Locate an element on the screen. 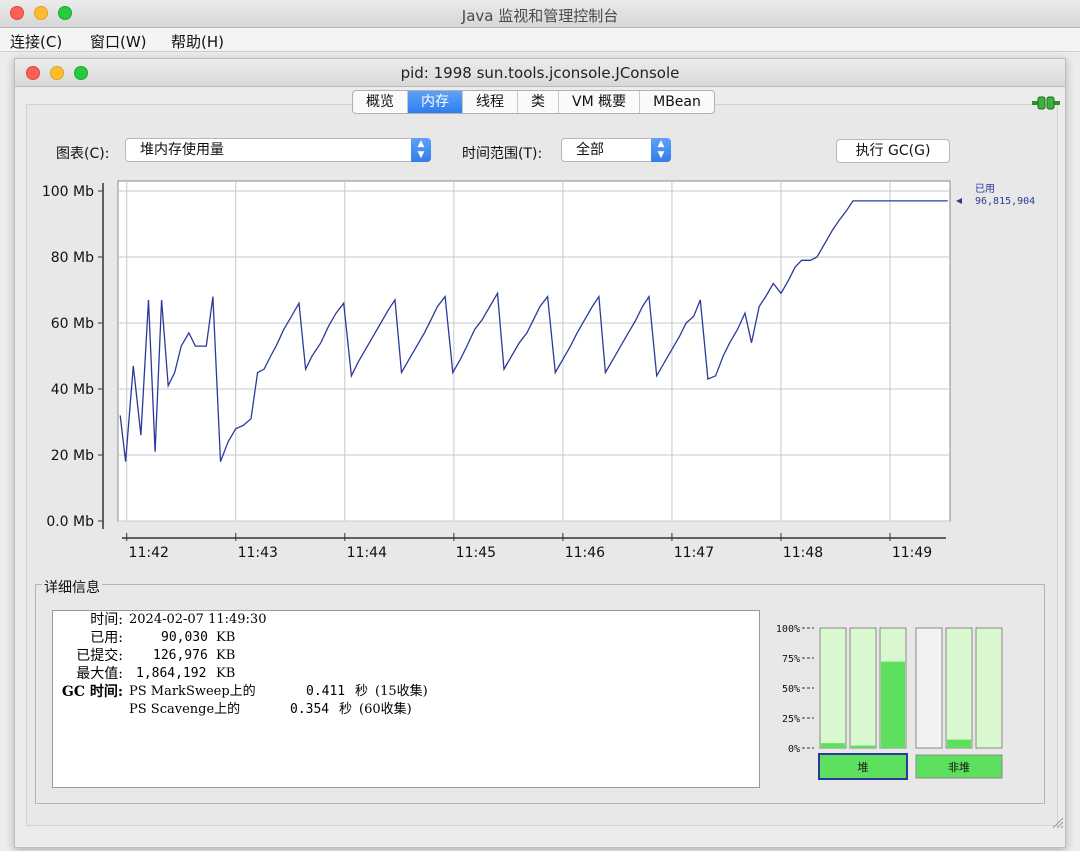  committed-value: 126,976 is located at coordinates (180, 655).